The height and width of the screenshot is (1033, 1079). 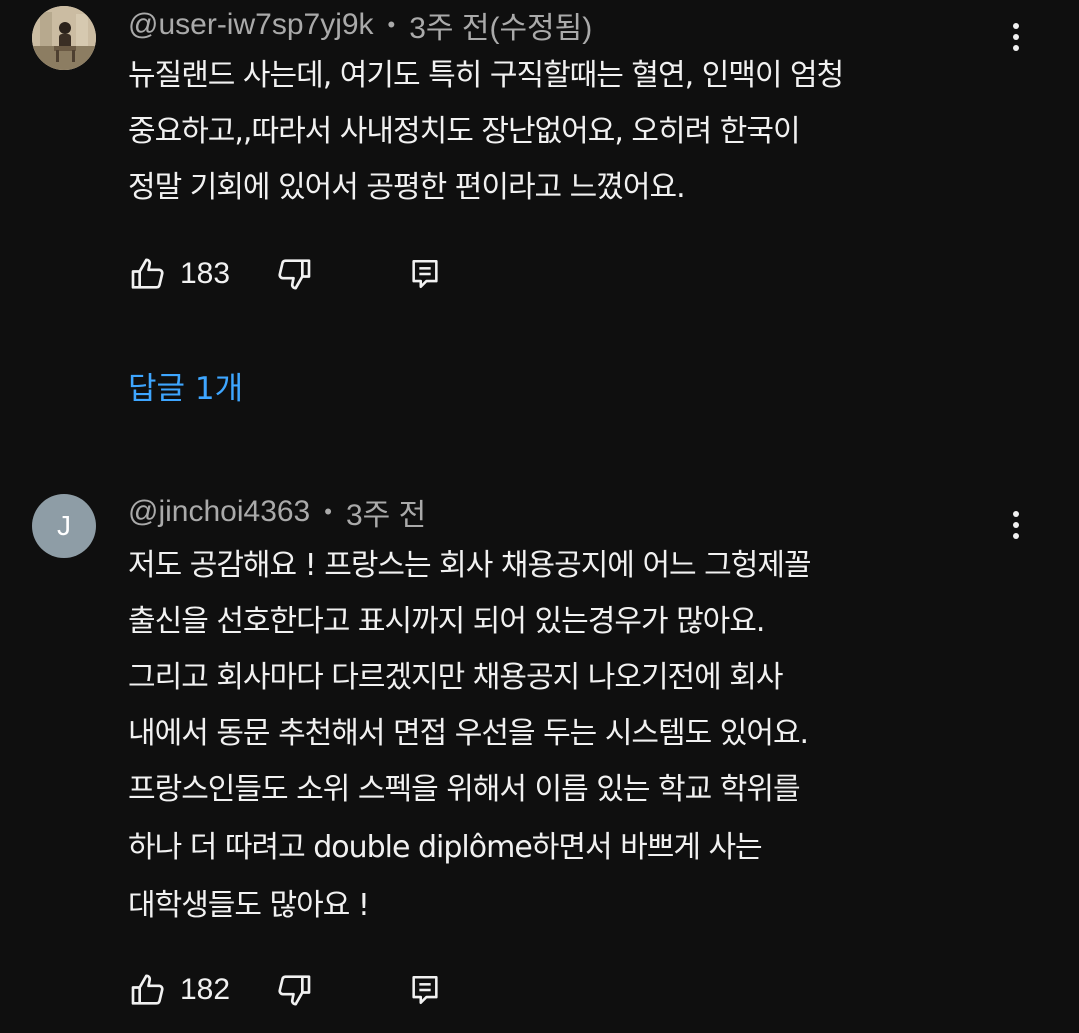 I want to click on comment-line: 출신을 선호한다고 표시까지 되어 있는경우가 많아요., so click(x=446, y=621).